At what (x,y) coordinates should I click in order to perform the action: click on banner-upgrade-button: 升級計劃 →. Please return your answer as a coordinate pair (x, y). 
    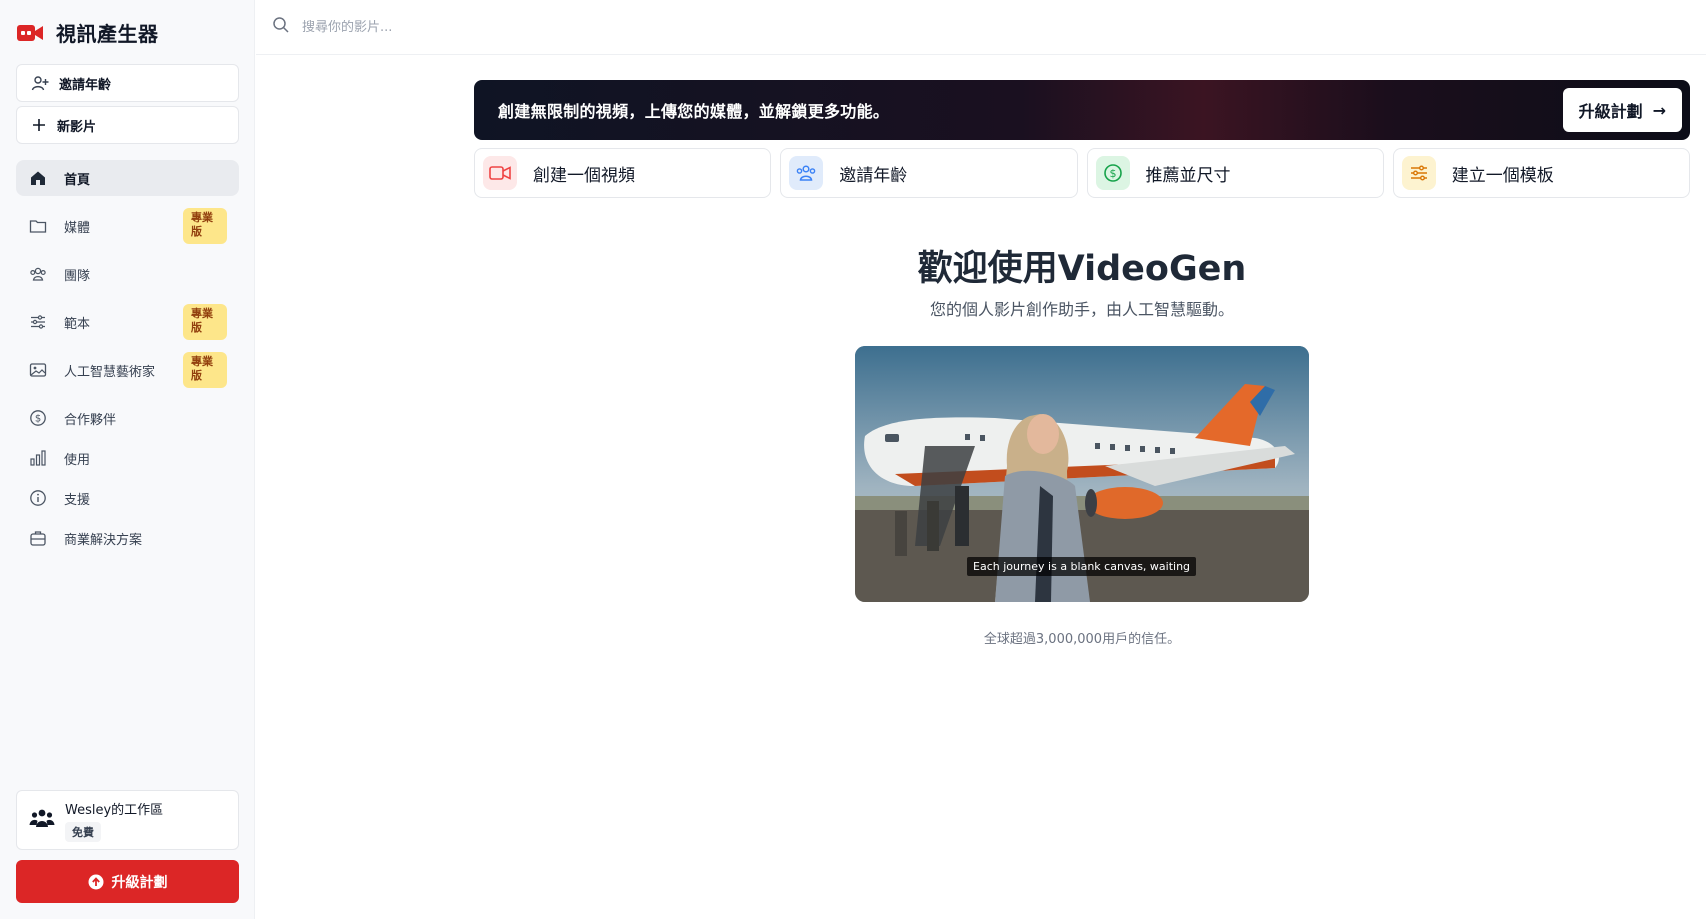
    Looking at the image, I should click on (1622, 110).